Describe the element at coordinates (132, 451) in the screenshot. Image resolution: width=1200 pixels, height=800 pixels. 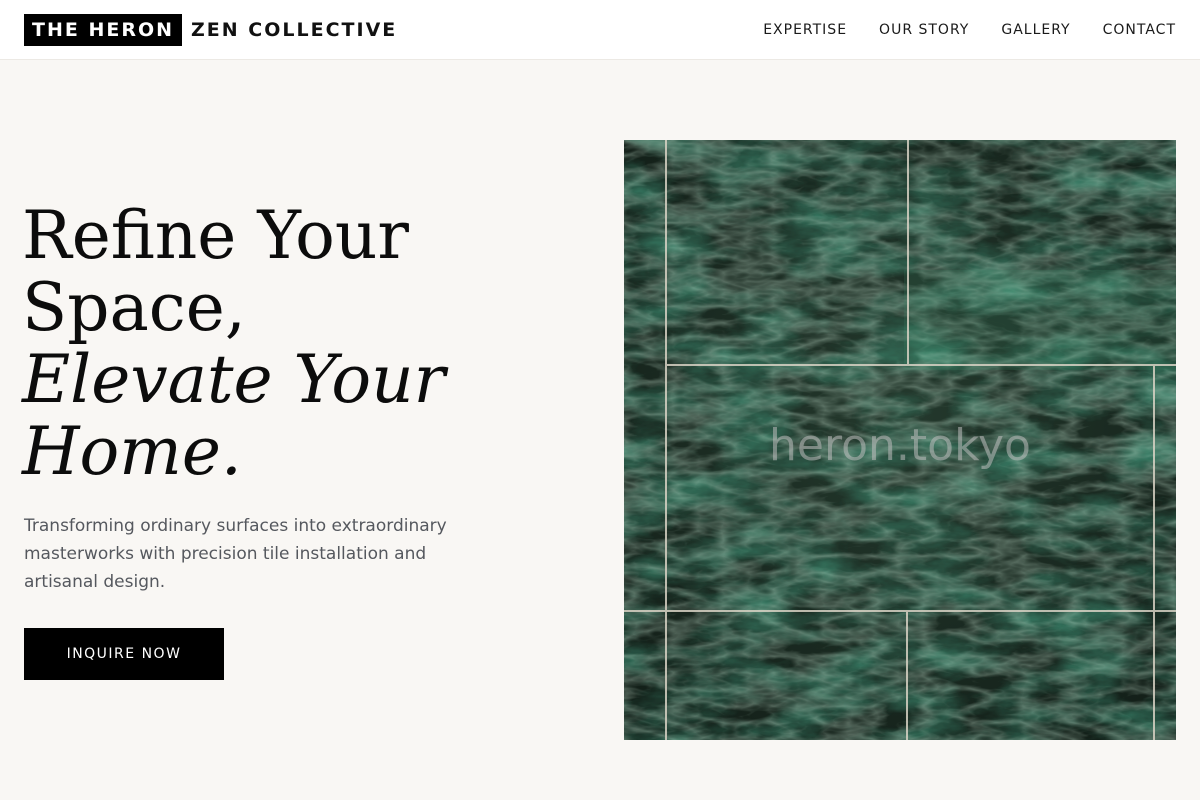
I see `hero-title-italic-line-2: Home.` at that location.